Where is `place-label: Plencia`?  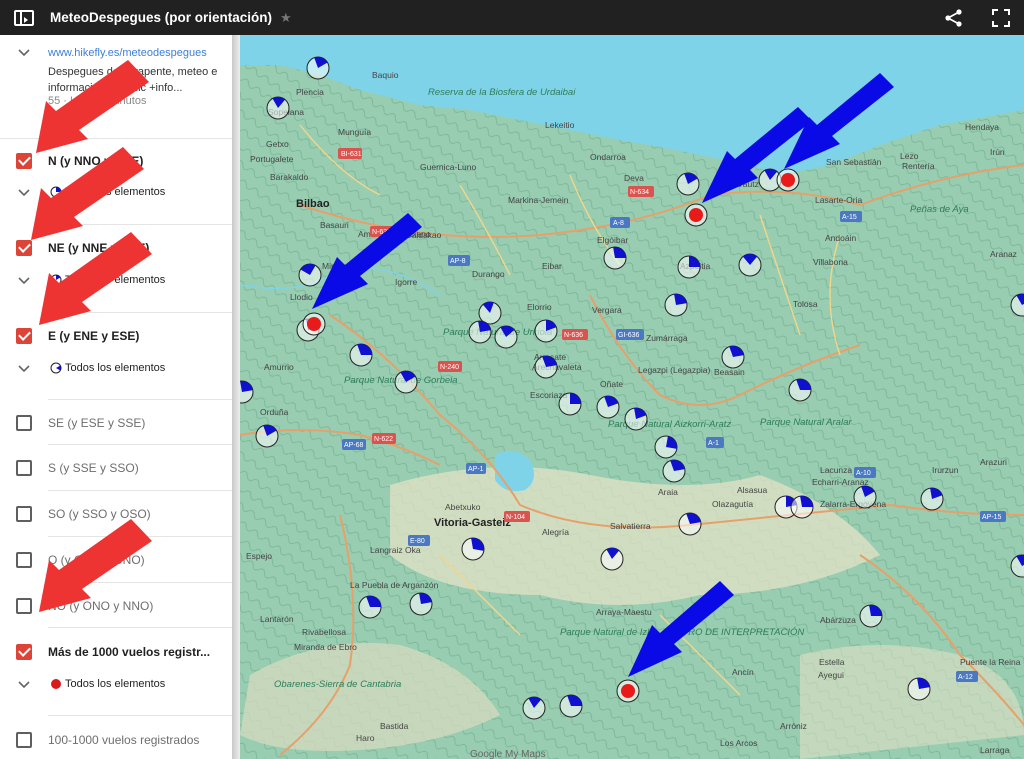 place-label: Plencia is located at coordinates (310, 92).